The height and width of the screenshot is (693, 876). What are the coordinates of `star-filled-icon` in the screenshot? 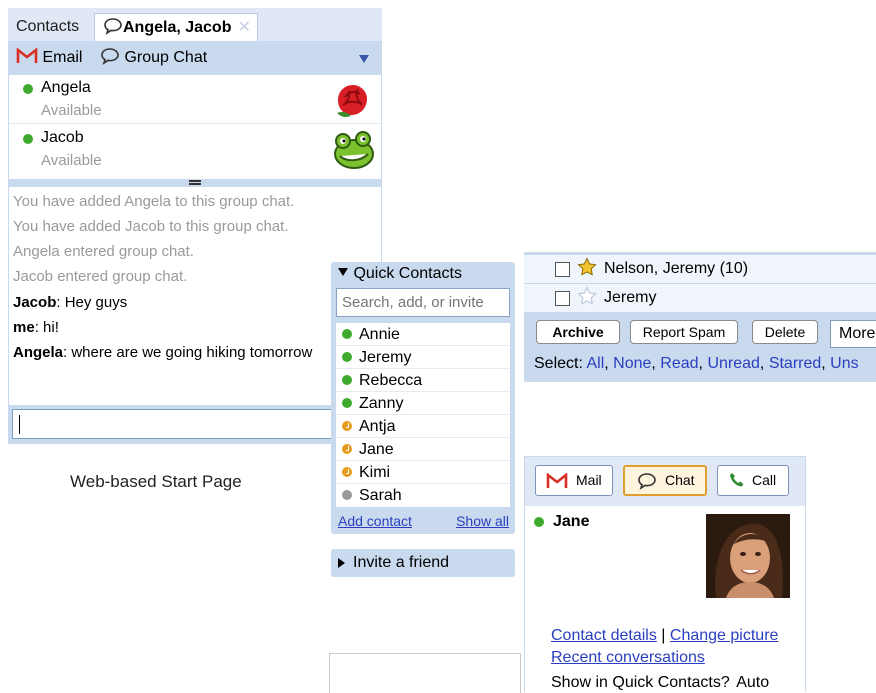 It's located at (587, 267).